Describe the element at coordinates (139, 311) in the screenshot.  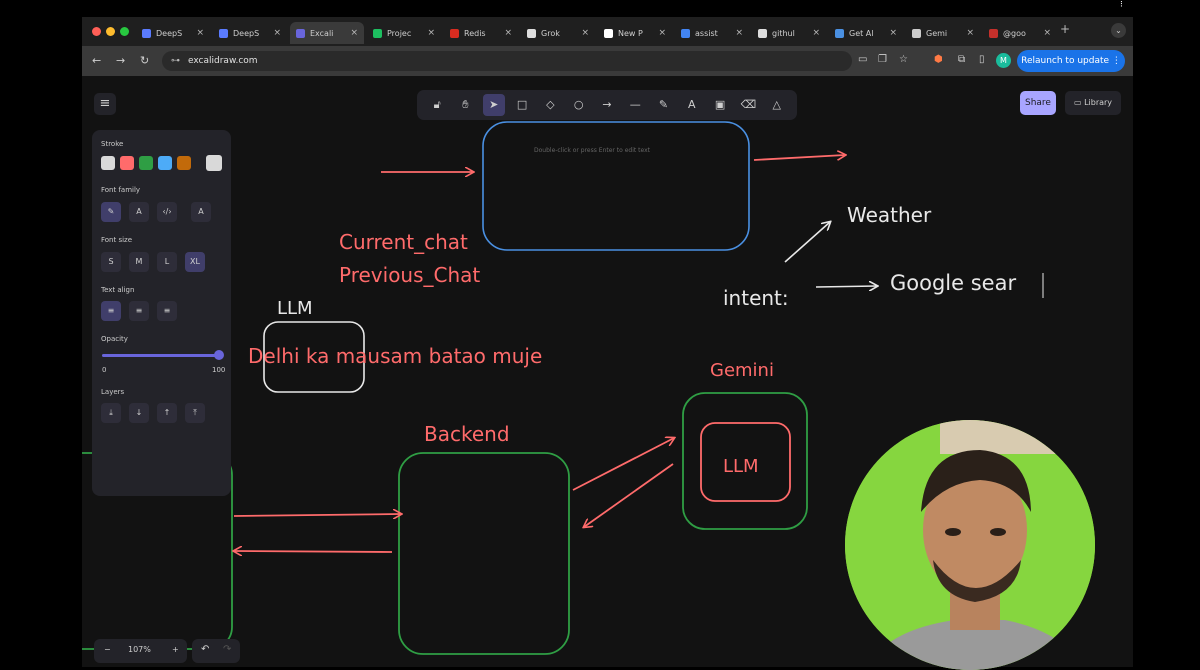
I see `align-center-icon: ≡` at that location.